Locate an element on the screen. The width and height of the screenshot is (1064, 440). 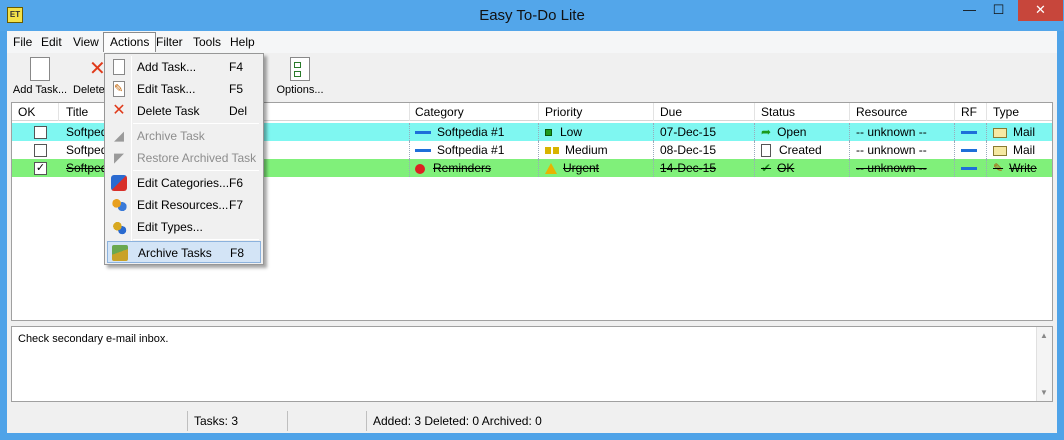
menu-add-task: Add Task... F4 is located at coordinates (184, 67).